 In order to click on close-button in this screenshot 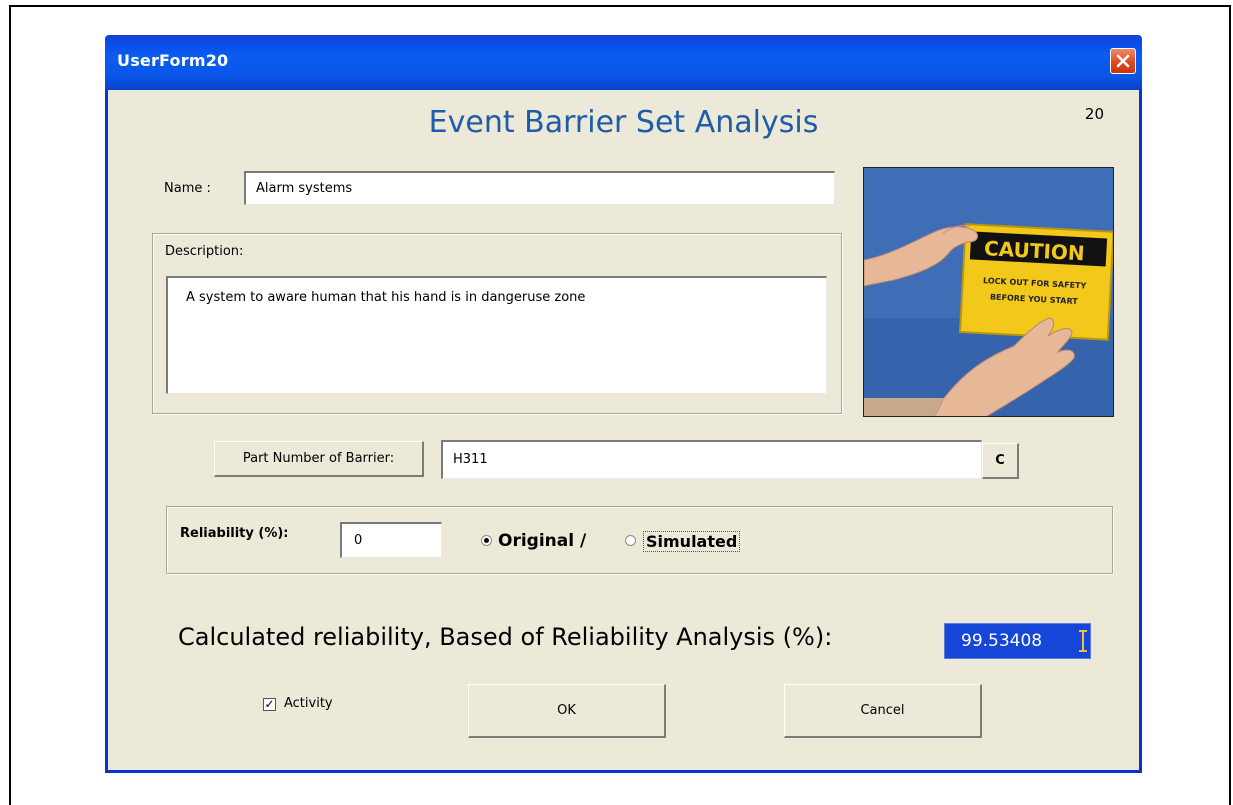, I will do `click(1123, 61)`.